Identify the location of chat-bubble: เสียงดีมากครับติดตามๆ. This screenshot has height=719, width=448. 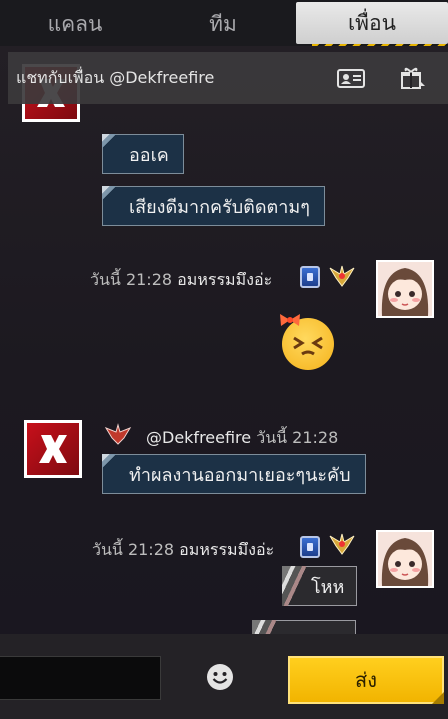
(213, 206).